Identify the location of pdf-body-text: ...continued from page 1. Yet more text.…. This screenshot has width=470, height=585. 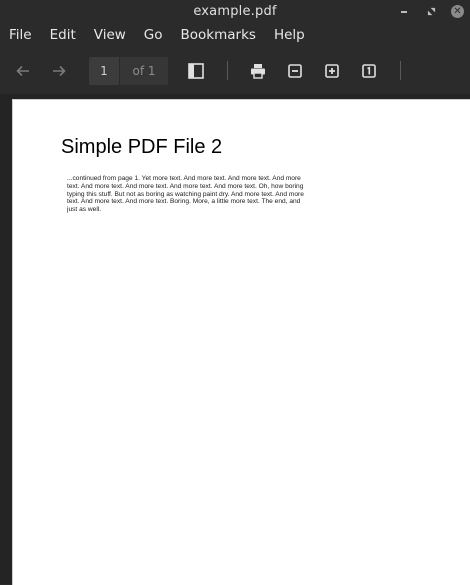
(185, 194).